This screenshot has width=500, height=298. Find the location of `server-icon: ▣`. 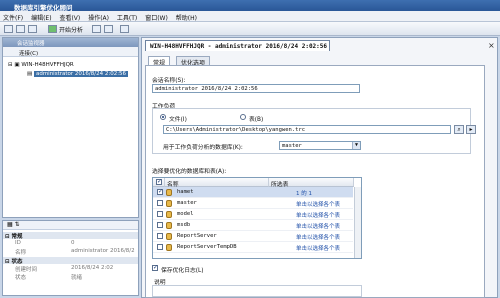

server-icon: ▣ is located at coordinates (17, 65).